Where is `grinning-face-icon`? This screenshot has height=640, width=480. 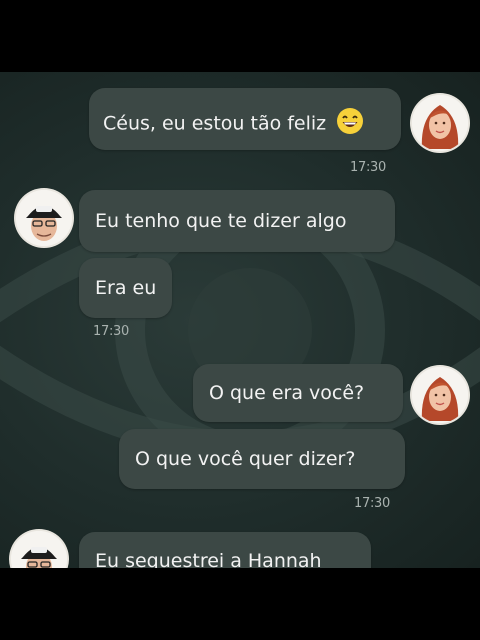
grinning-face-icon is located at coordinates (350, 124).